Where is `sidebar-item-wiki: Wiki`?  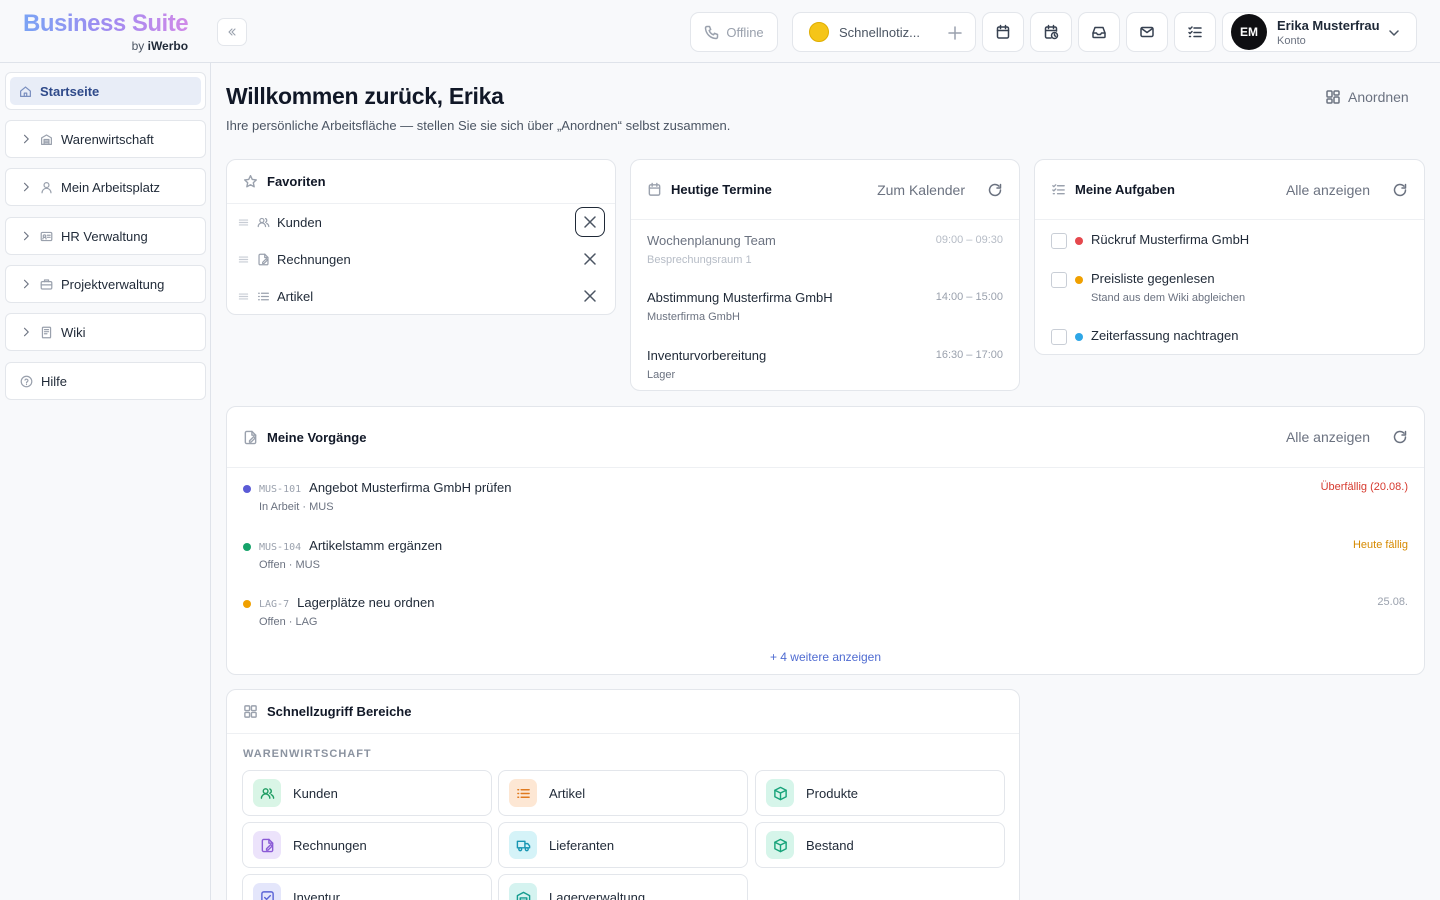 sidebar-item-wiki: Wiki is located at coordinates (105, 332).